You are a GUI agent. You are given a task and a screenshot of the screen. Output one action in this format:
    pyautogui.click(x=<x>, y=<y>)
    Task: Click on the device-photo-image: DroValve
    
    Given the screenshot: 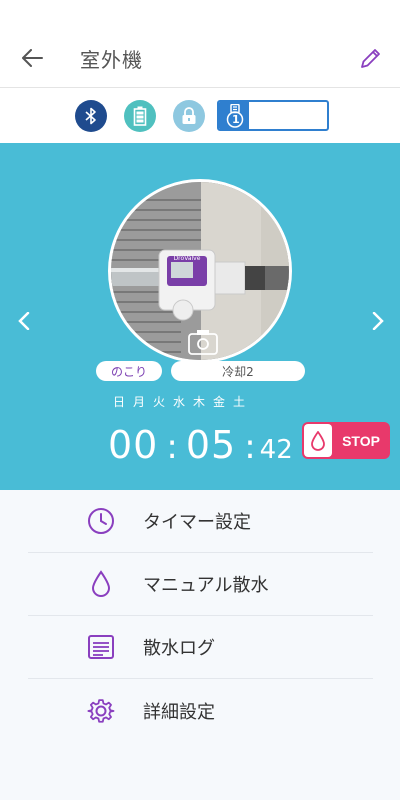 What is the action you would take?
    pyautogui.click(x=200, y=271)
    